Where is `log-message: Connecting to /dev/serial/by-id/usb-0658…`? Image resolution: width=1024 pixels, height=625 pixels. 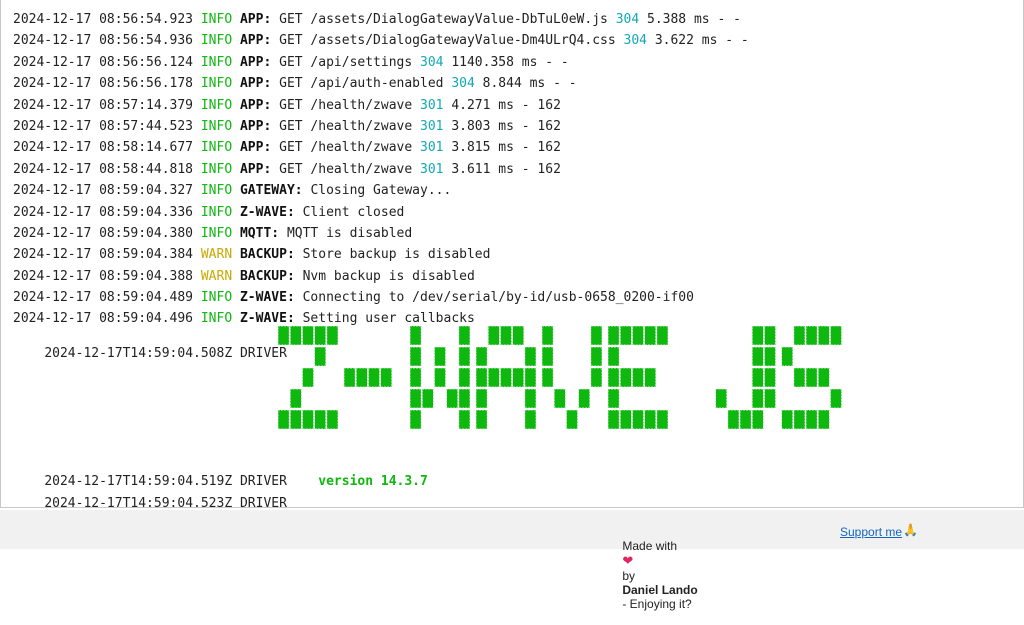 log-message: Connecting to /dev/serial/by-id/usb-0658… is located at coordinates (498, 298).